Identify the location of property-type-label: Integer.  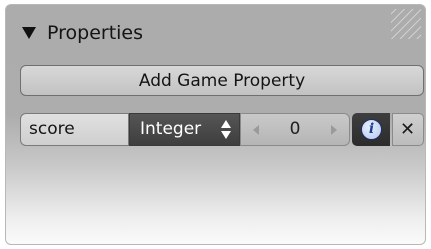
(171, 129).